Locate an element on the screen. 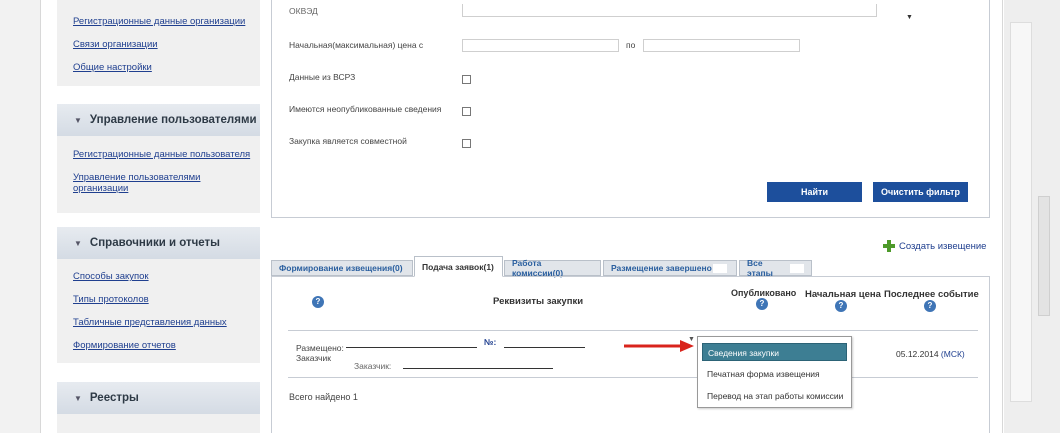 The image size is (1060, 433). total-found: Всего найдено 1 is located at coordinates (323, 397).